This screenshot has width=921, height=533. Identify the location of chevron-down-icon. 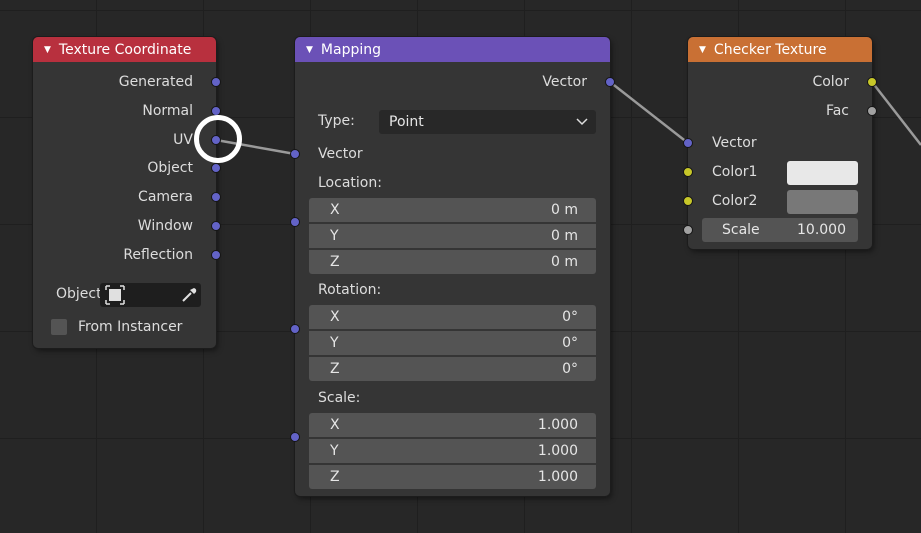
(582, 122).